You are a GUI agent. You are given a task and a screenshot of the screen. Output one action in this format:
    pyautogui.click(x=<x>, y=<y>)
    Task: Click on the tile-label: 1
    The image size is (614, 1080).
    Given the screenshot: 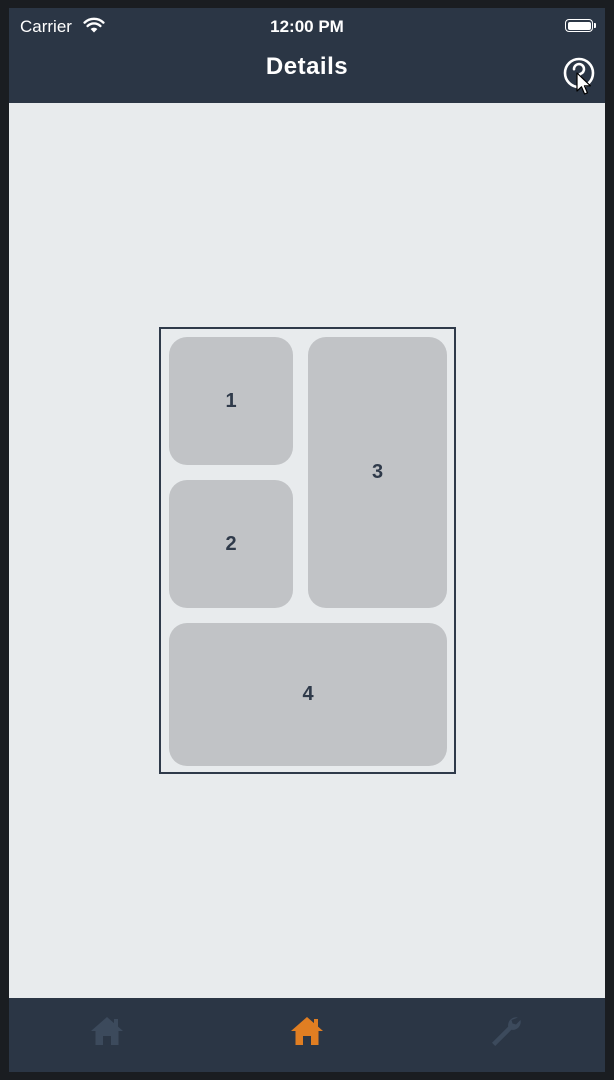 What is the action you would take?
    pyautogui.click(x=231, y=400)
    